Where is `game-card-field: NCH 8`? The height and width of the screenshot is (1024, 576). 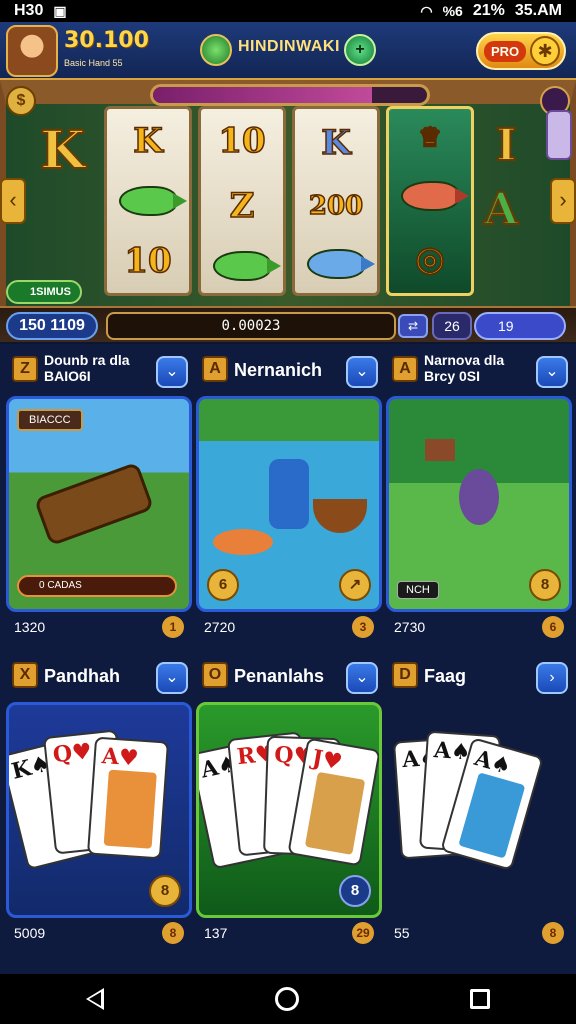 game-card-field: NCH 8 is located at coordinates (479, 504).